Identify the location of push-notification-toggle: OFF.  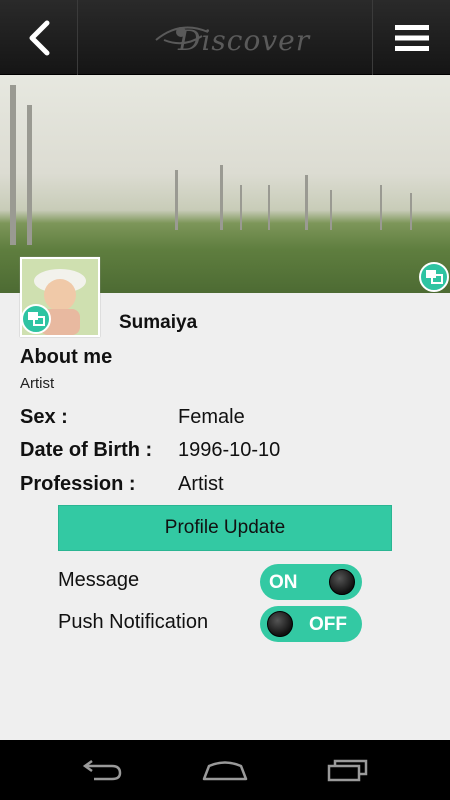
(311, 624).